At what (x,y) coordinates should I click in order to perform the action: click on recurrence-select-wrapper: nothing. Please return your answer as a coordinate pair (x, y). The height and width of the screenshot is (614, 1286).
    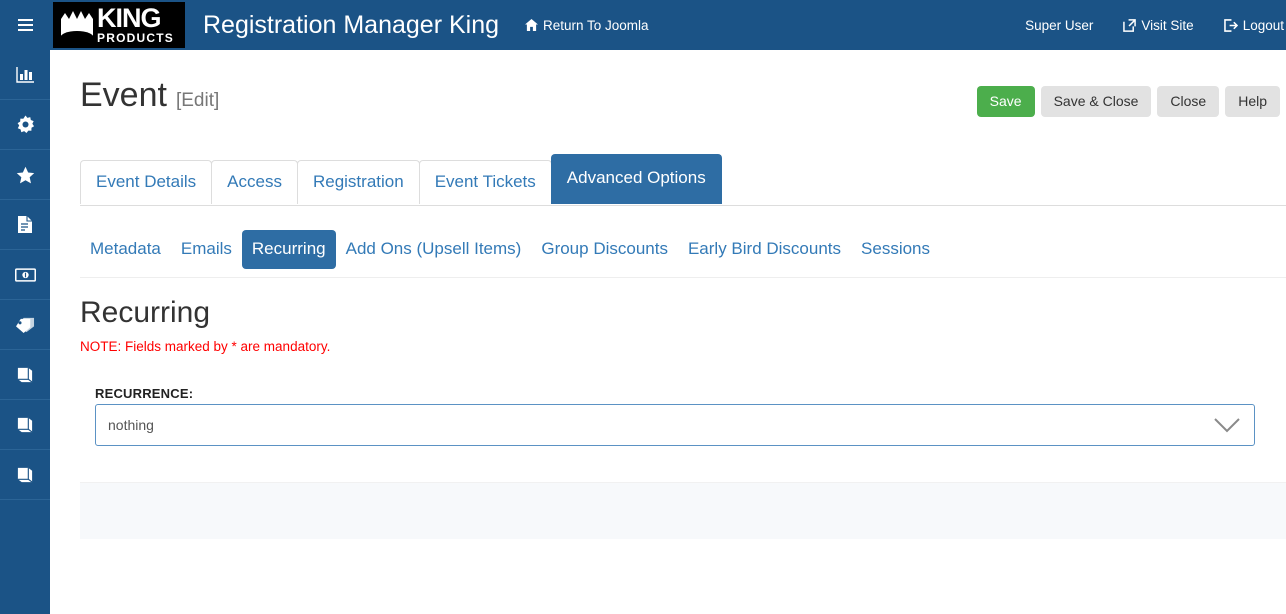
    Looking at the image, I should click on (675, 425).